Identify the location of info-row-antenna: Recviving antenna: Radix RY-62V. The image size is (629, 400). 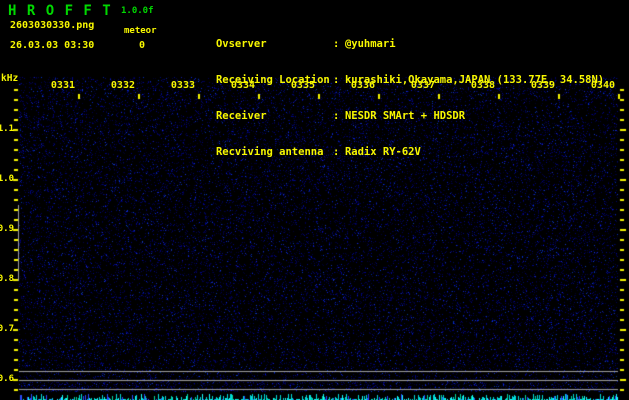
(391, 146).